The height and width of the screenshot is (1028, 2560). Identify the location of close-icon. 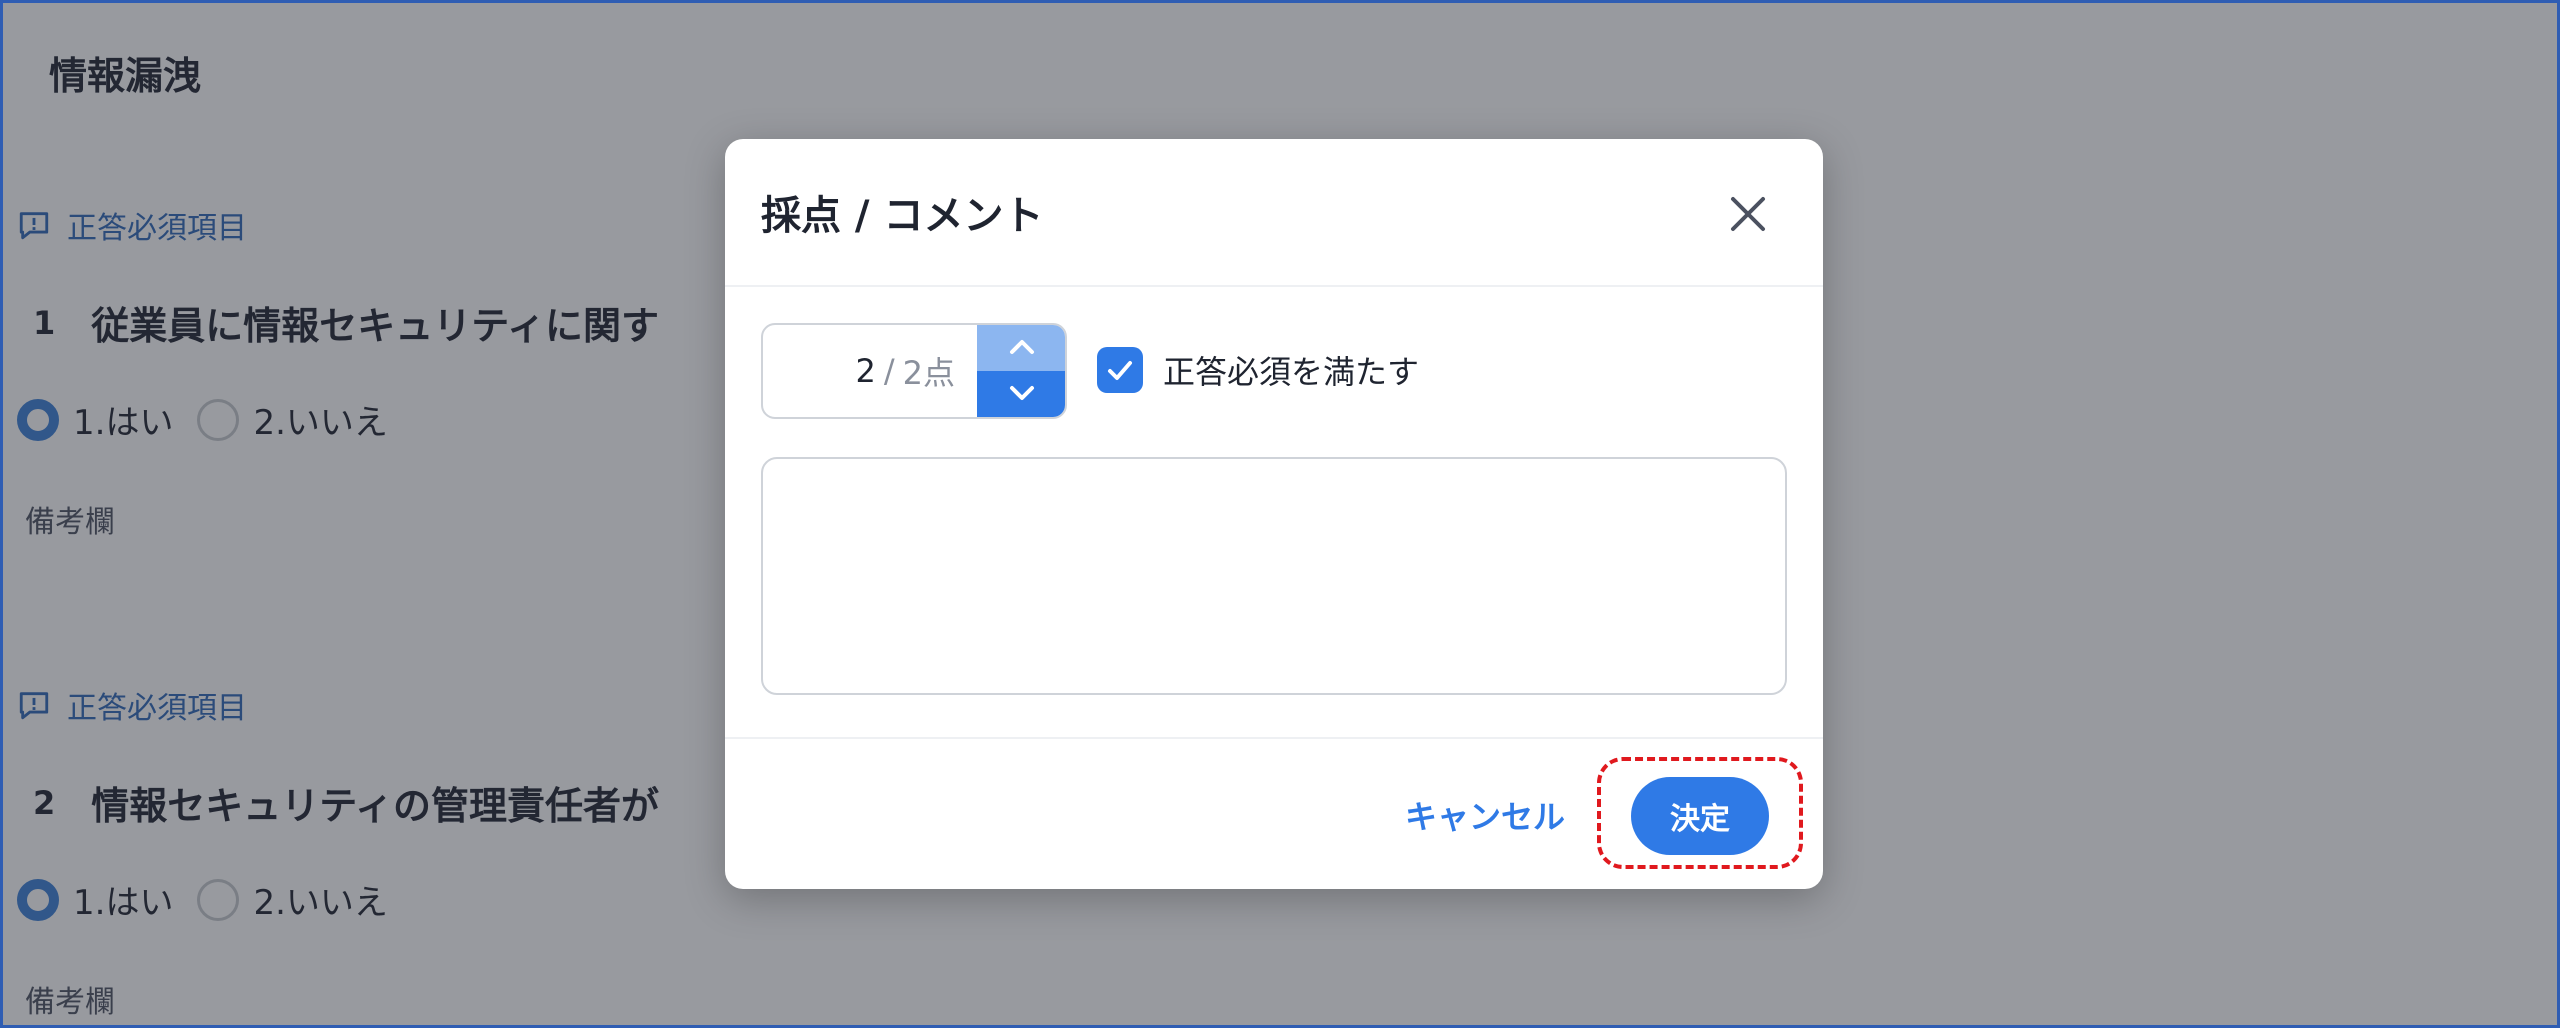
(1748, 214).